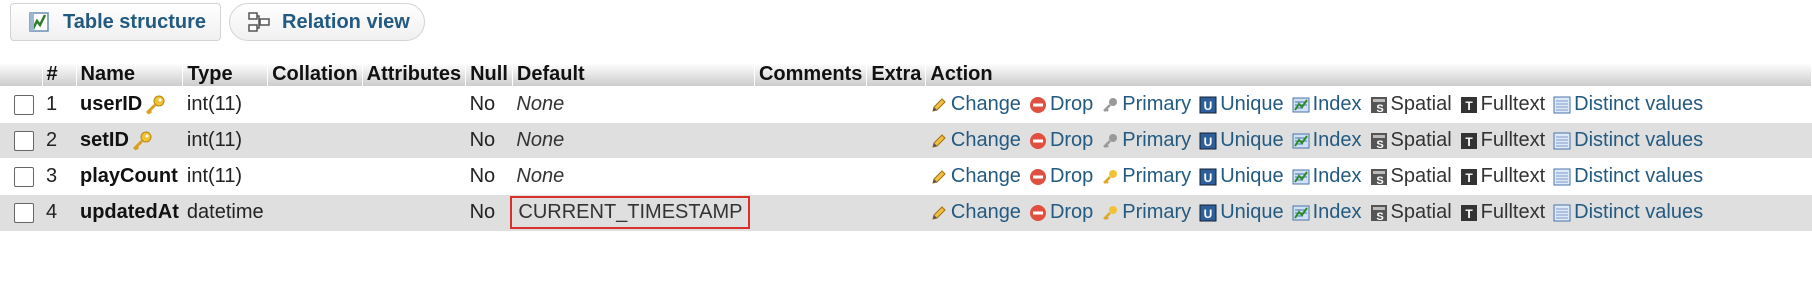 Image resolution: width=1812 pixels, height=283 pixels. I want to click on row-number: 2, so click(59, 140).